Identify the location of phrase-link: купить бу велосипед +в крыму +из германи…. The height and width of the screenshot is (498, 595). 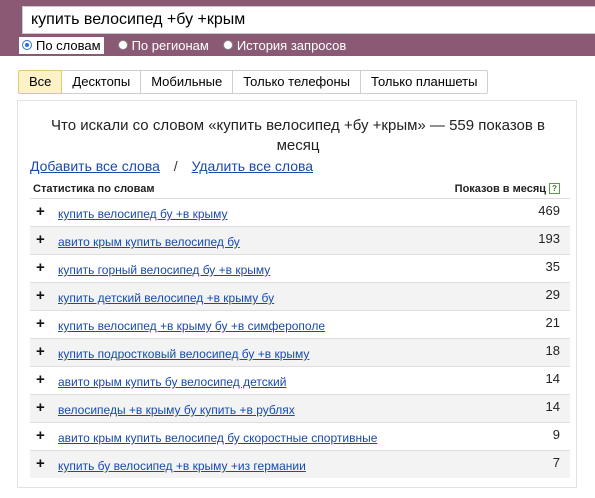
(182, 466).